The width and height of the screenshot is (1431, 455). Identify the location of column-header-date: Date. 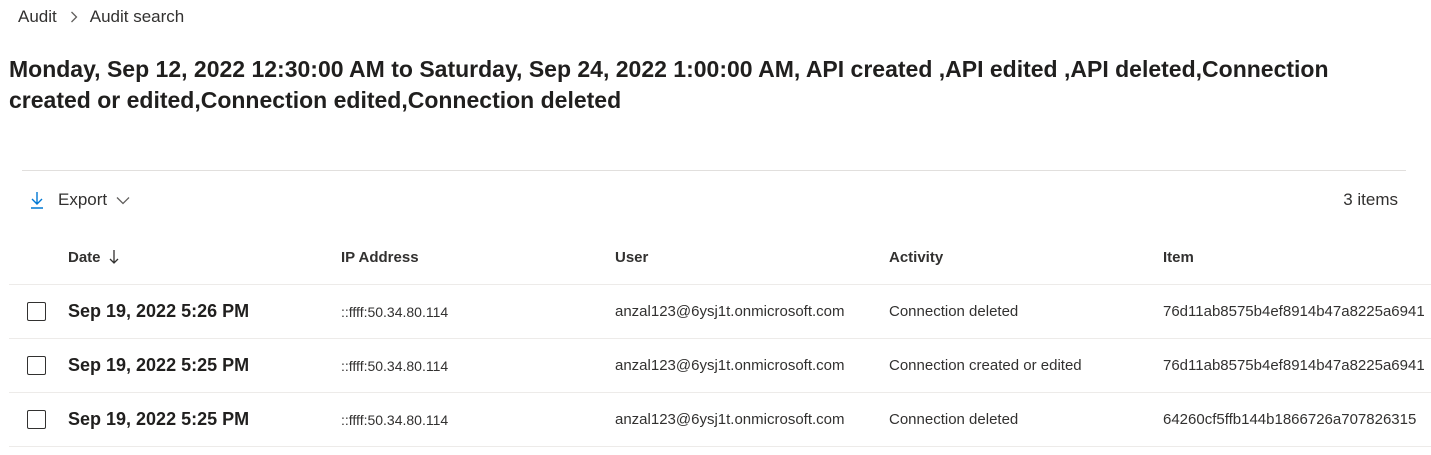
(93, 257).